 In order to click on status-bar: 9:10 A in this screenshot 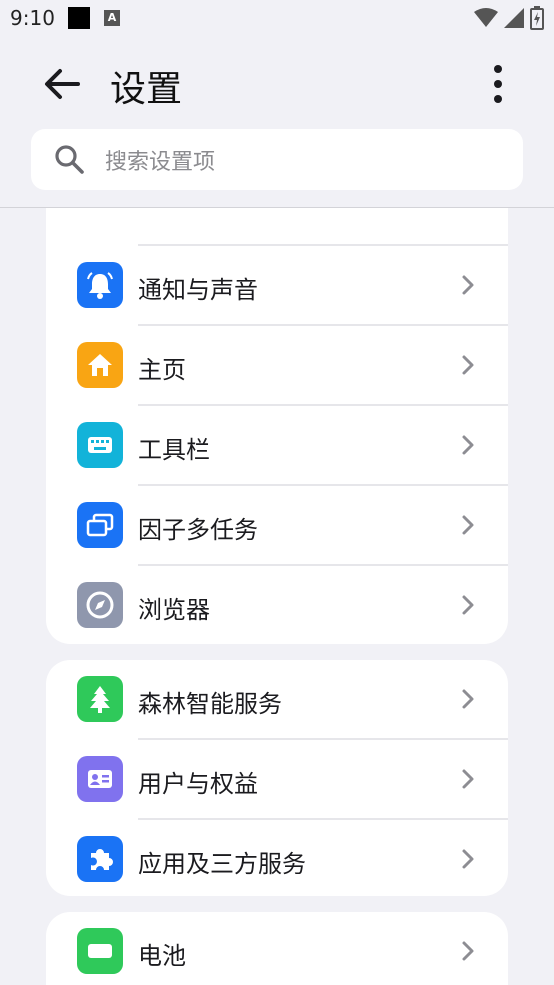, I will do `click(277, 20)`.